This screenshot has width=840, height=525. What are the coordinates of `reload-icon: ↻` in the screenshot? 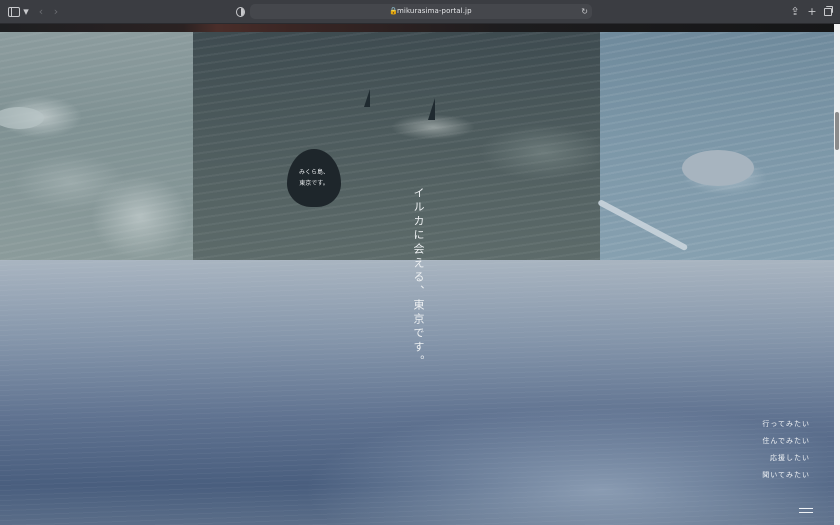 It's located at (584, 11).